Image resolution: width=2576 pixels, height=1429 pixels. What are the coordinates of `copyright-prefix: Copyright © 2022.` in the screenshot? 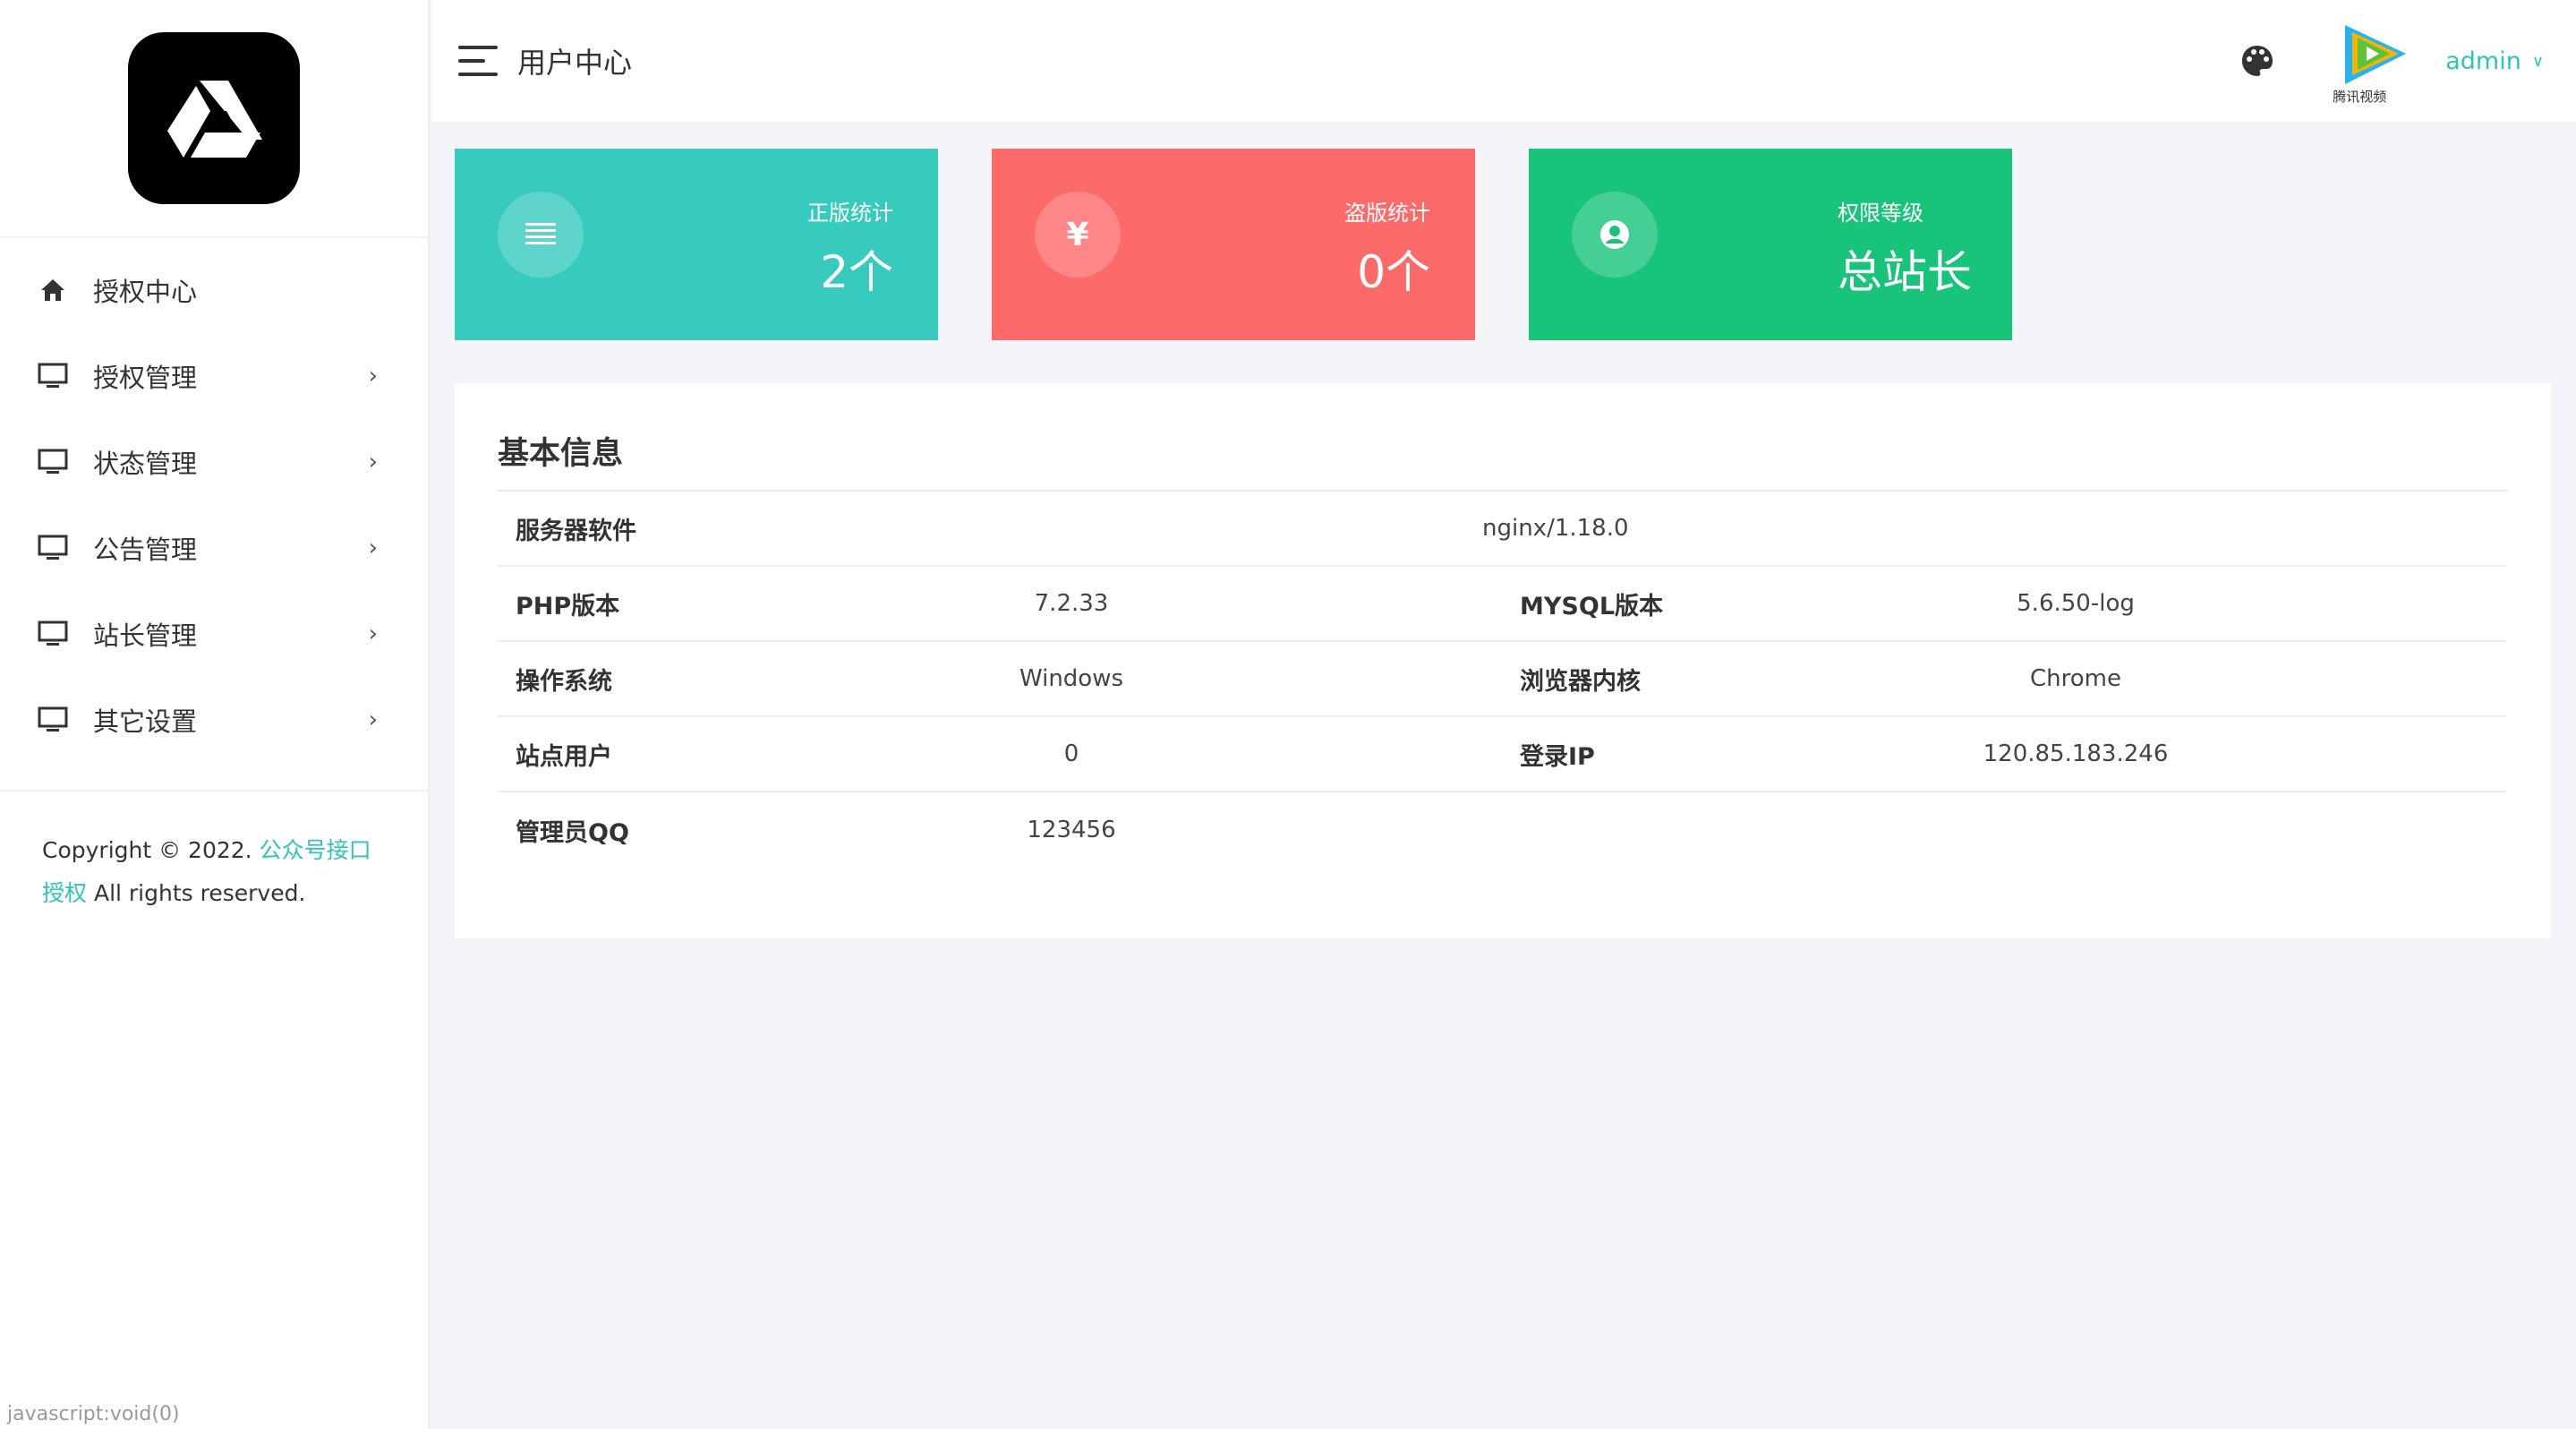 It's located at (147, 850).